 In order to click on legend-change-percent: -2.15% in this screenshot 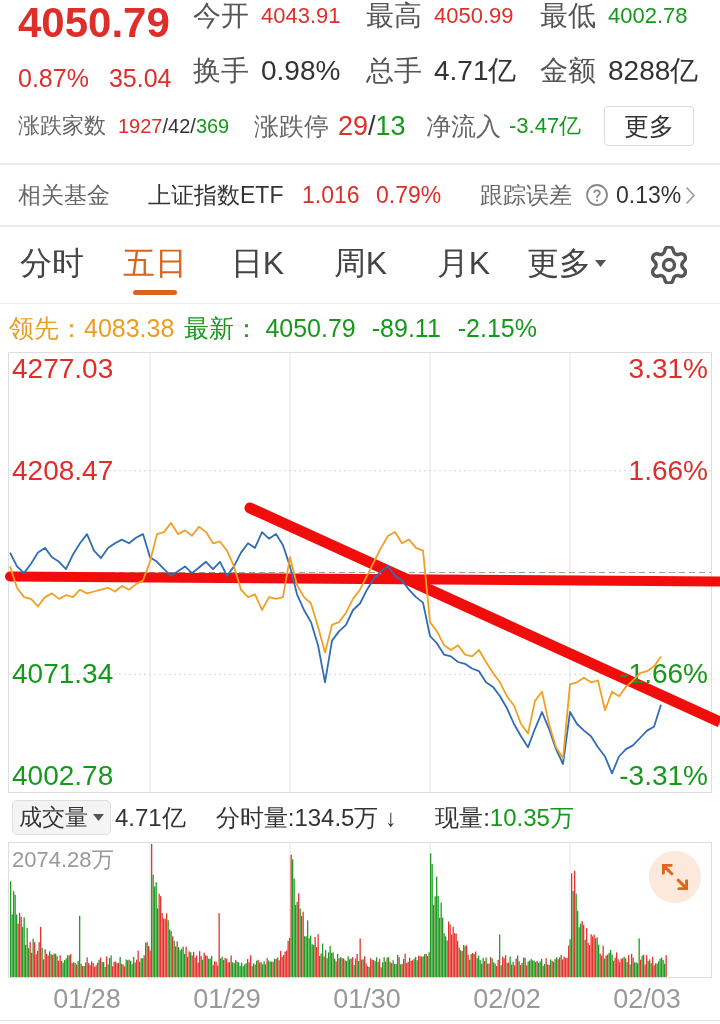, I will do `click(497, 328)`.